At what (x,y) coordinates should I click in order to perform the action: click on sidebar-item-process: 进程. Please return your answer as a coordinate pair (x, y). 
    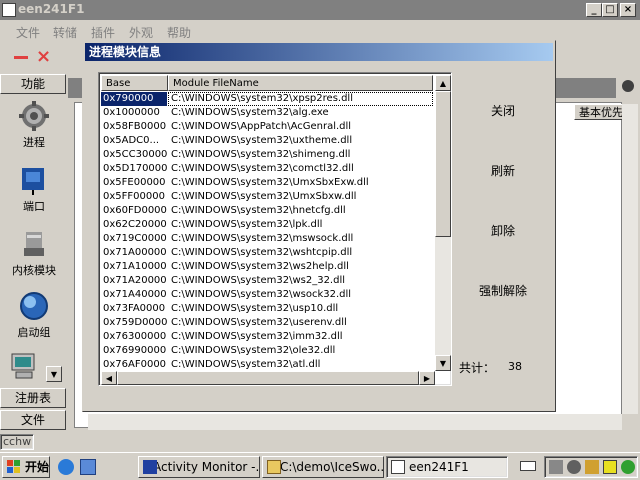
    Looking at the image, I should click on (34, 125).